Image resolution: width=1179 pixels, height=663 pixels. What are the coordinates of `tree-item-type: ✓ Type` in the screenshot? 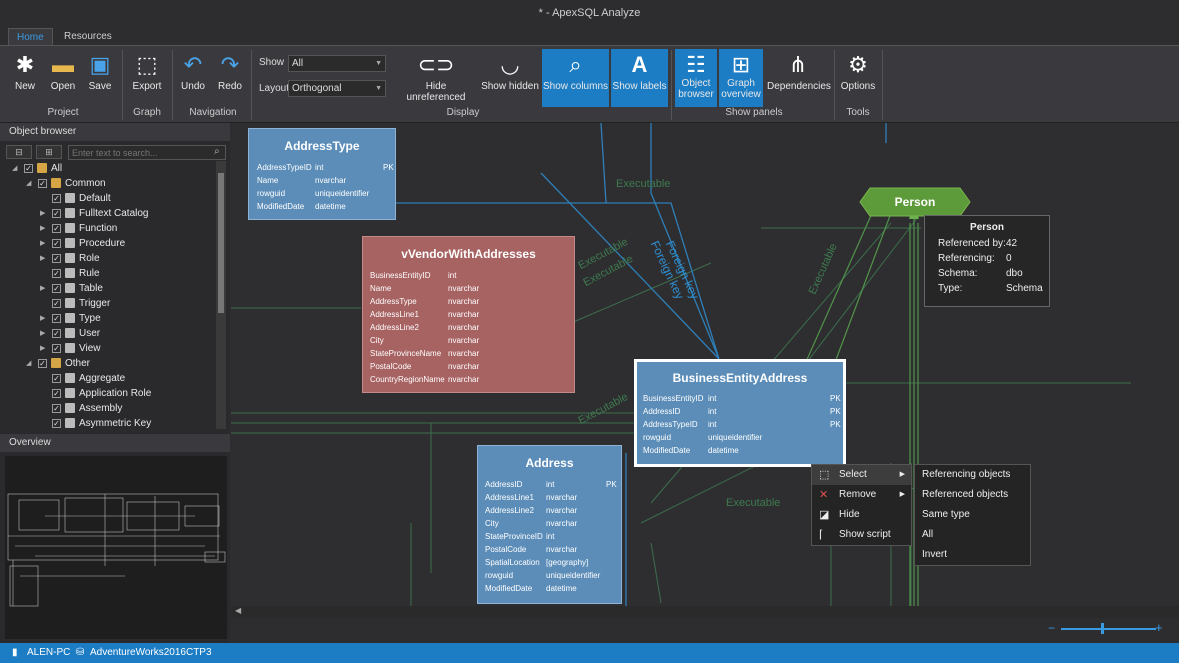 It's located at (76, 318).